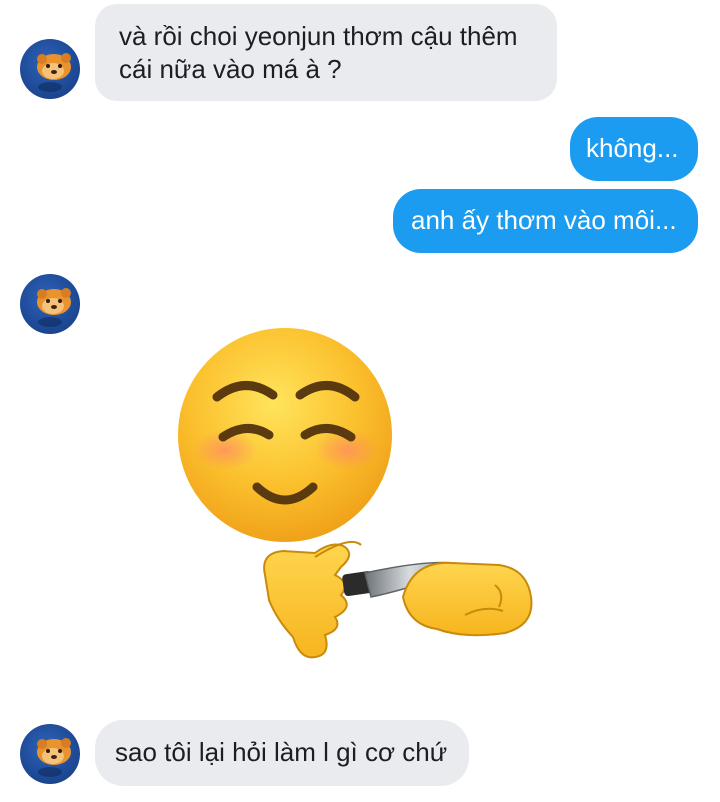  What do you see at coordinates (230, 69) in the screenshot?
I see `message-text: cái nữa vào má à ?` at bounding box center [230, 69].